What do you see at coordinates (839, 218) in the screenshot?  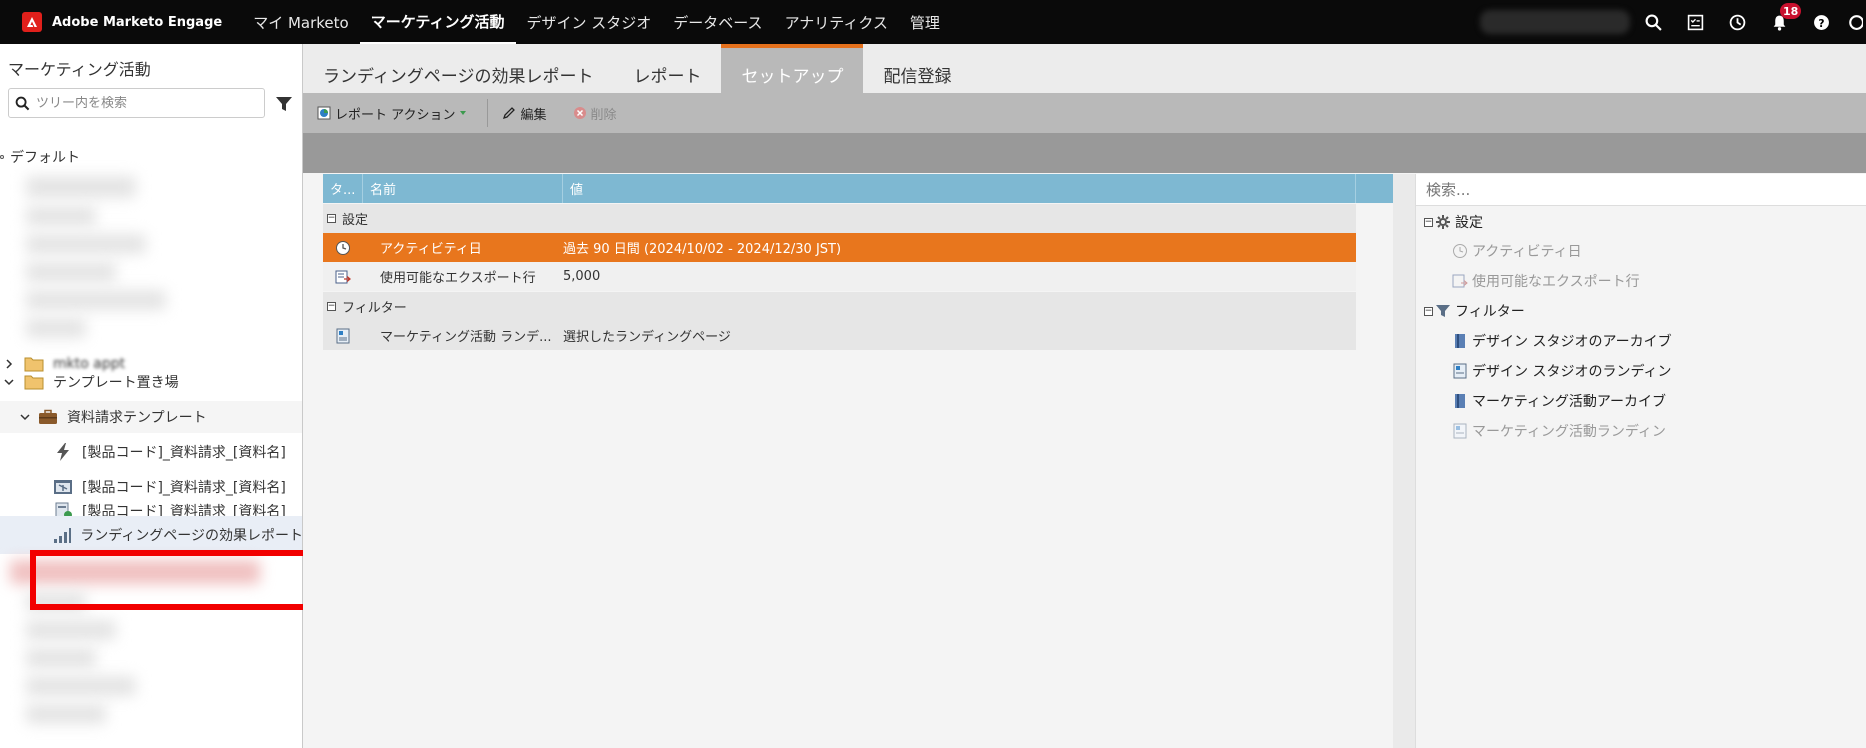 I see `grid-group-settings: − 設定` at bounding box center [839, 218].